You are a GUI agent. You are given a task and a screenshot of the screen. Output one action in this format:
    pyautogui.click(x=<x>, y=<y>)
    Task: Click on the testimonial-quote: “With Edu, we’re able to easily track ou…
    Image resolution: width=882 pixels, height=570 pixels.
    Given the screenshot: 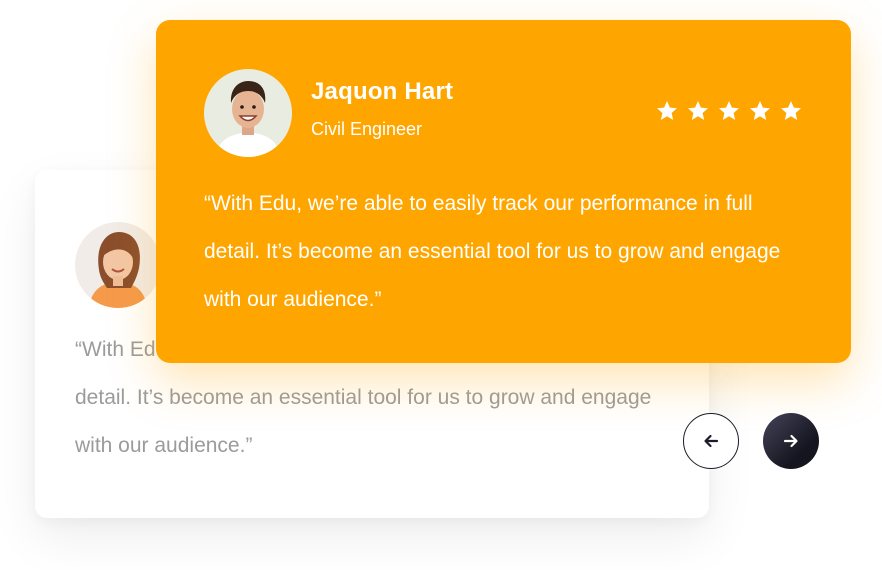 What is the action you would take?
    pyautogui.click(x=492, y=251)
    